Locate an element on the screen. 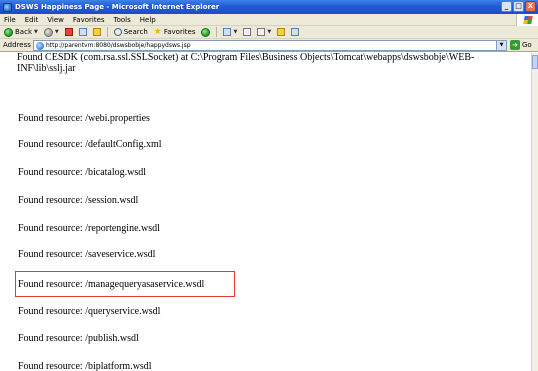 The image size is (538, 371). menu-view: View is located at coordinates (55, 20).